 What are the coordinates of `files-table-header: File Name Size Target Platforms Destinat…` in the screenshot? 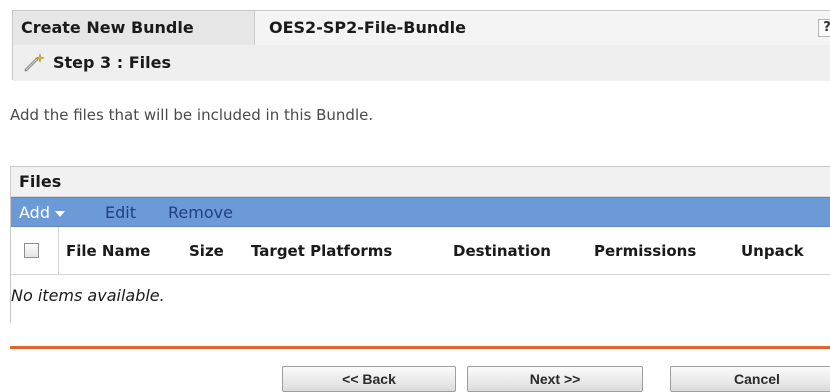 It's located at (420, 251).